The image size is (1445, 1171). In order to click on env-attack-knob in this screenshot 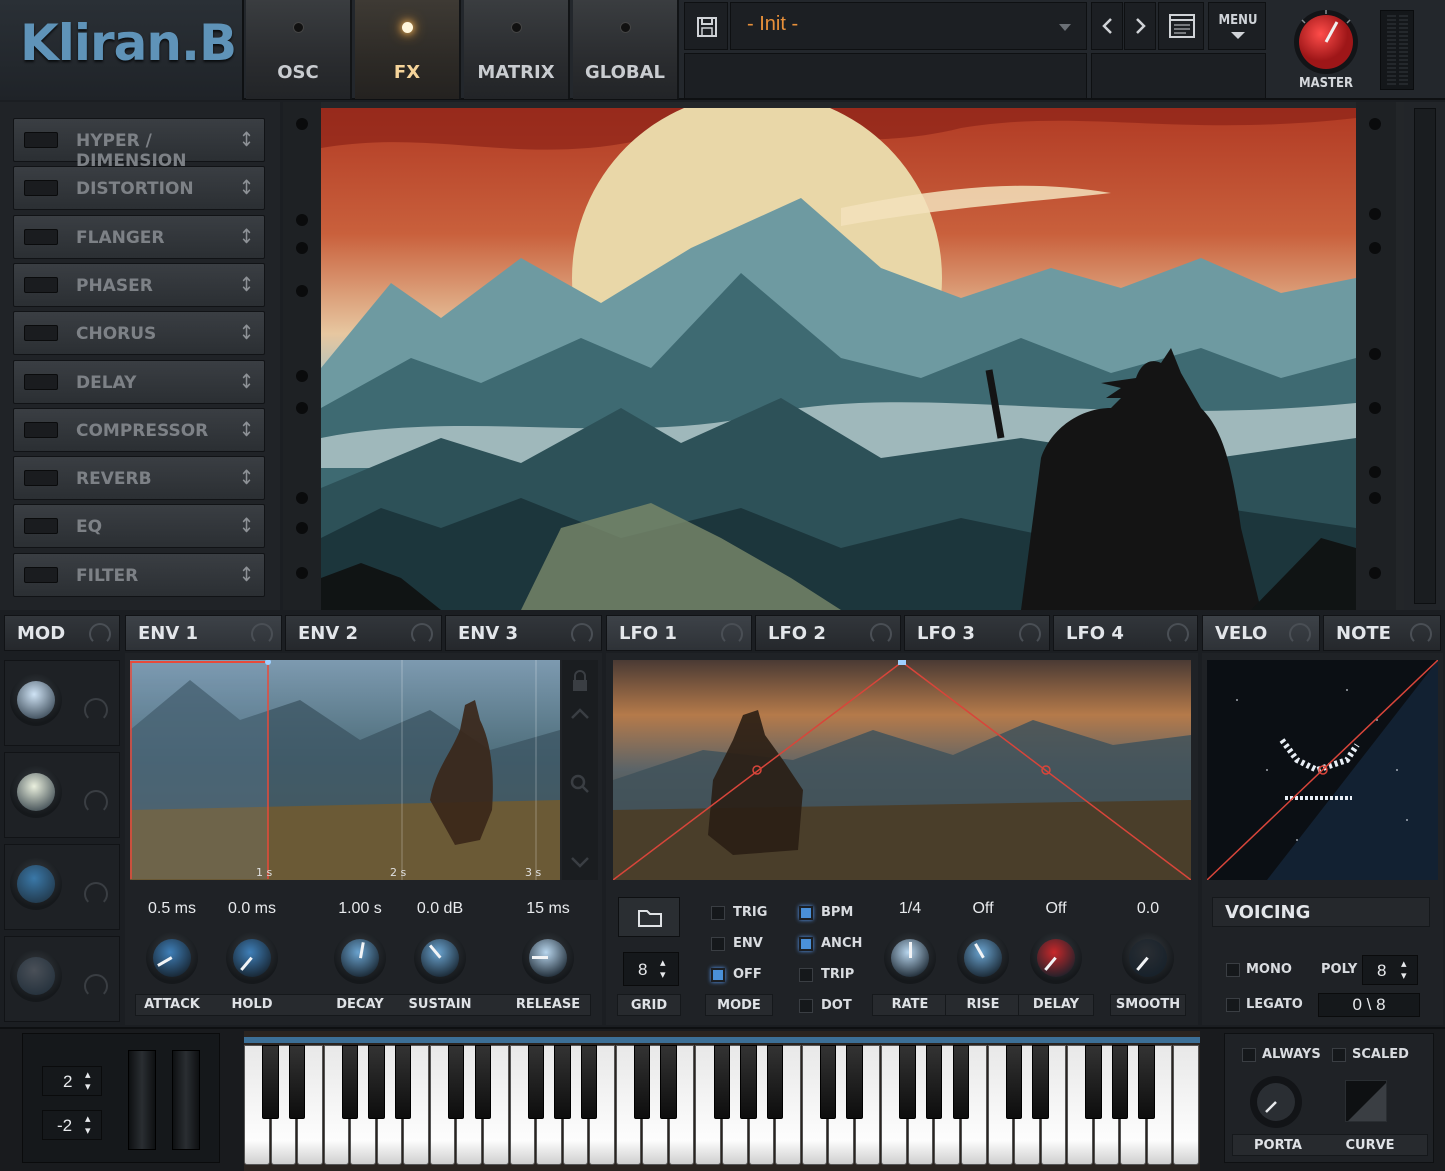, I will do `click(172, 958)`.